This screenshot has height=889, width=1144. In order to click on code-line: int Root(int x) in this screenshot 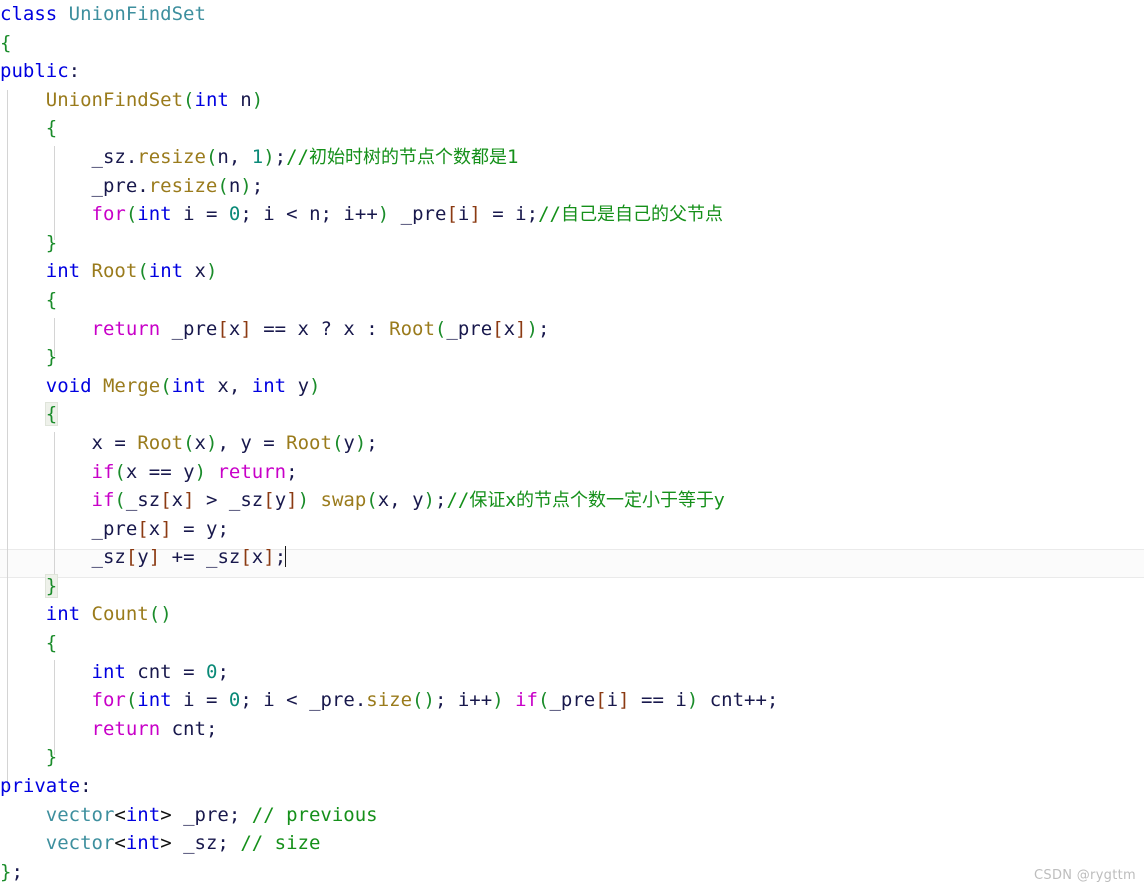, I will do `click(572, 271)`.